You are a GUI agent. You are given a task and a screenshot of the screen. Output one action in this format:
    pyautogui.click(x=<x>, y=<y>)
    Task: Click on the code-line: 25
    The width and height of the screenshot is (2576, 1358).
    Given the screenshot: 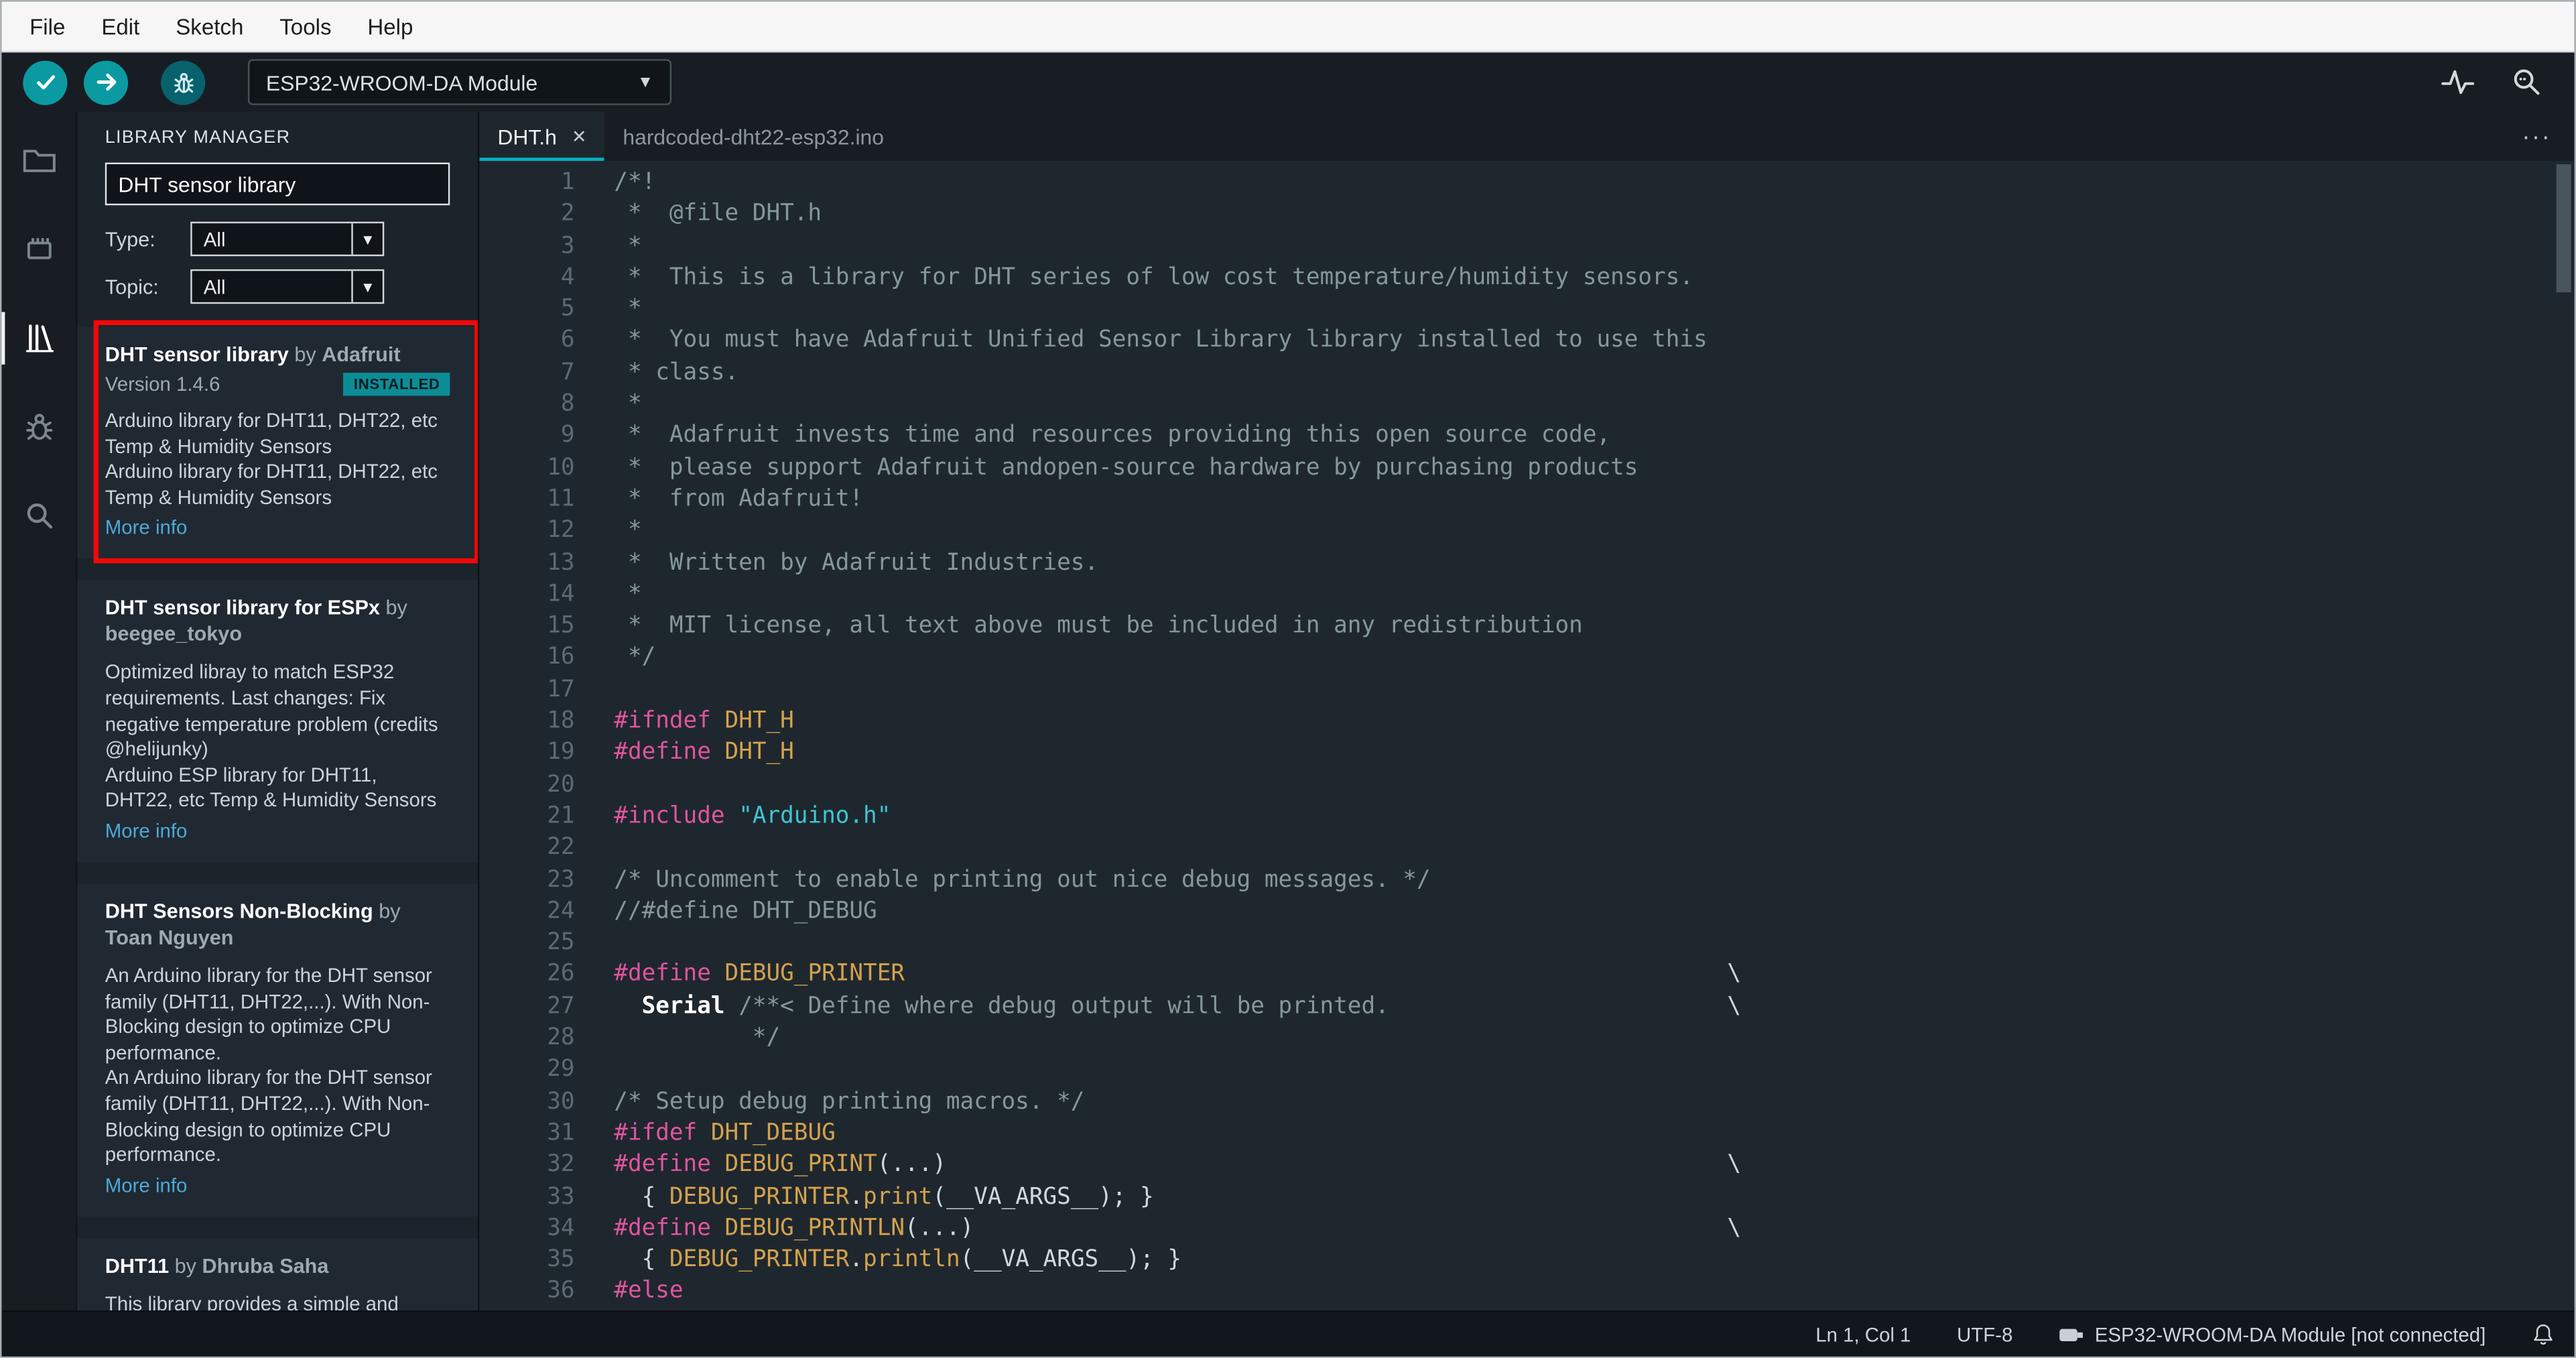 What is the action you would take?
    pyautogui.click(x=1526, y=944)
    